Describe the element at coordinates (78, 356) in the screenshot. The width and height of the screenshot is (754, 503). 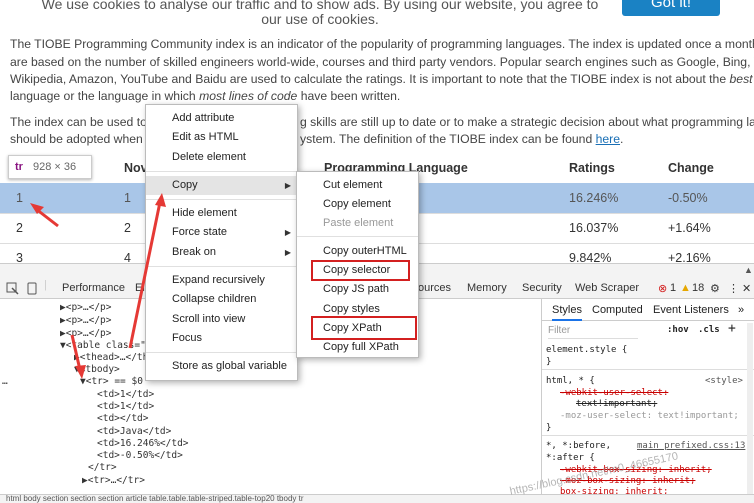
I see `arrow-to-tr-node` at that location.